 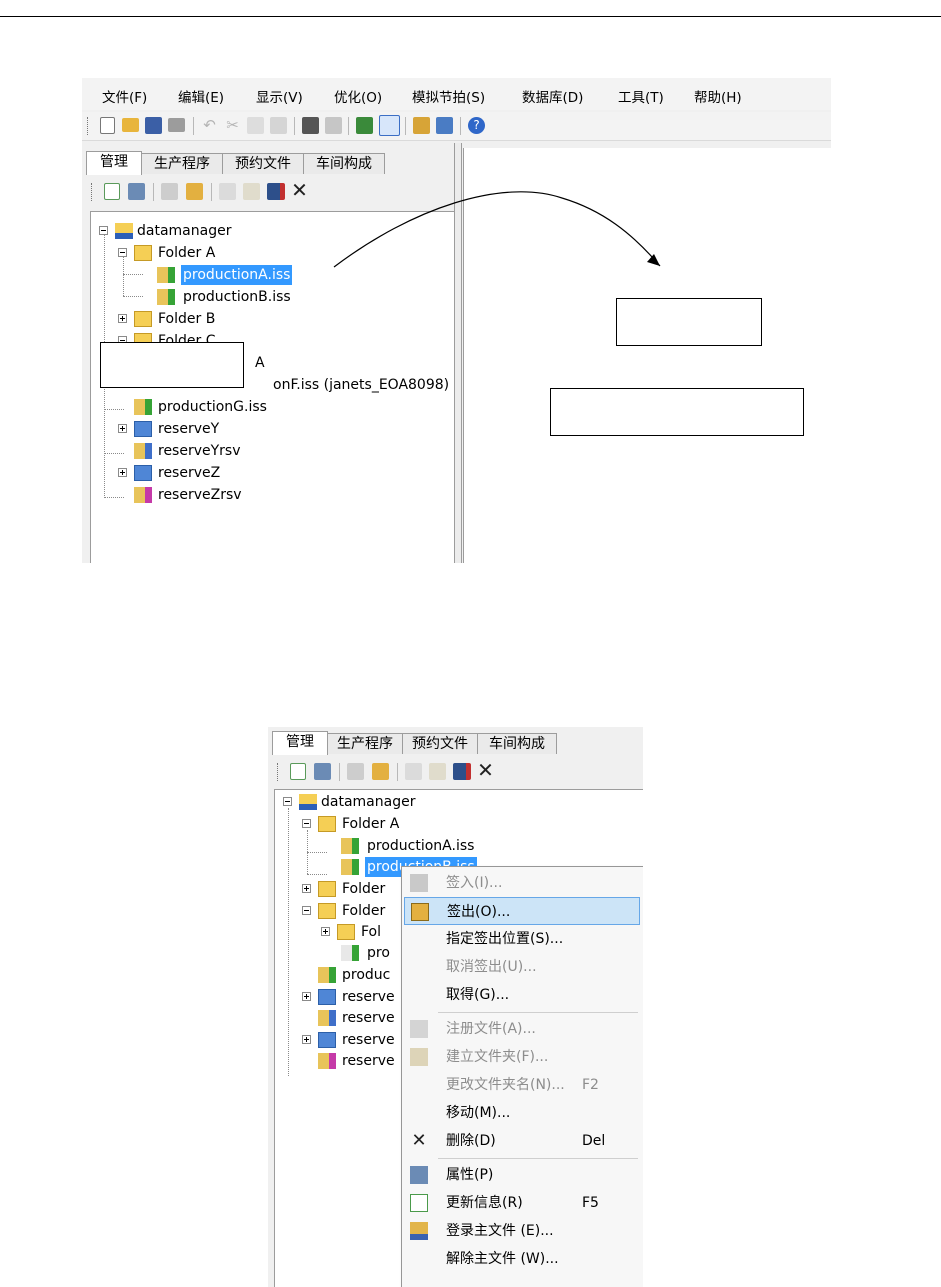 I want to click on tree-label: A, so click(x=260, y=363).